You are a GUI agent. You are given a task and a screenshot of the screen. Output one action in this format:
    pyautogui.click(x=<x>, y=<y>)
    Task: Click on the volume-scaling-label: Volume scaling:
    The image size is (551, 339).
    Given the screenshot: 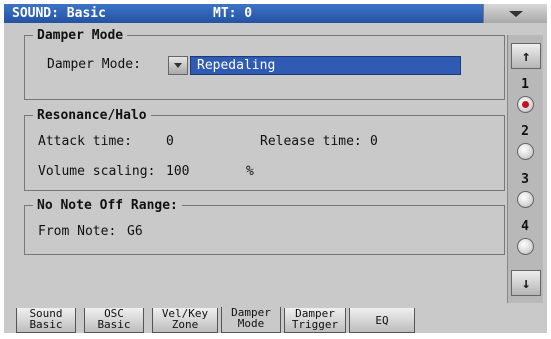 What is the action you would take?
    pyautogui.click(x=97, y=171)
    